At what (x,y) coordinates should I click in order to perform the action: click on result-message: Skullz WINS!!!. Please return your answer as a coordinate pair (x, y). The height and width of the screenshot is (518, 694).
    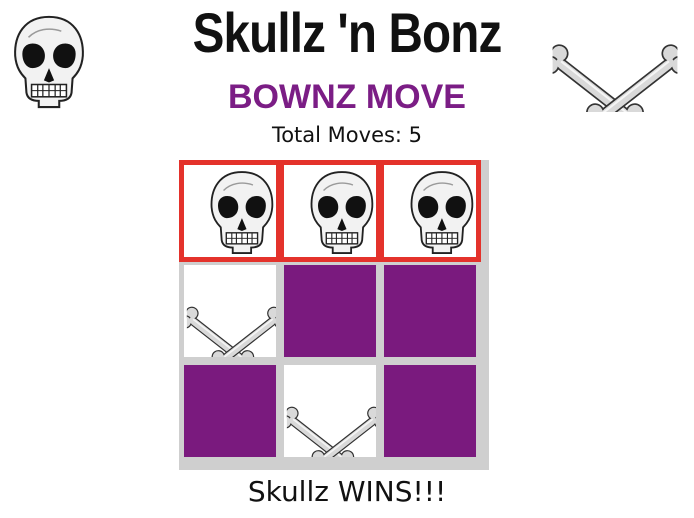
    Looking at the image, I should click on (347, 491).